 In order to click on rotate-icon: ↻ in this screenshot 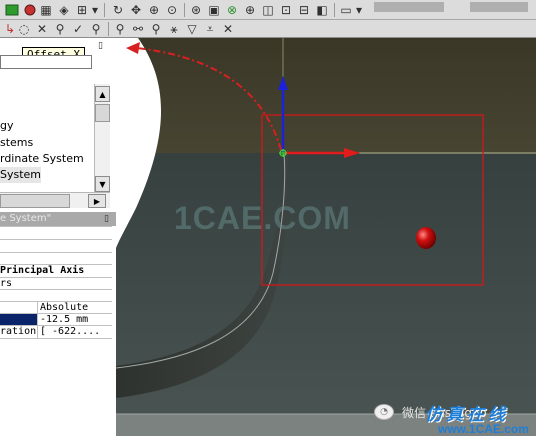, I will do `click(118, 10)`.